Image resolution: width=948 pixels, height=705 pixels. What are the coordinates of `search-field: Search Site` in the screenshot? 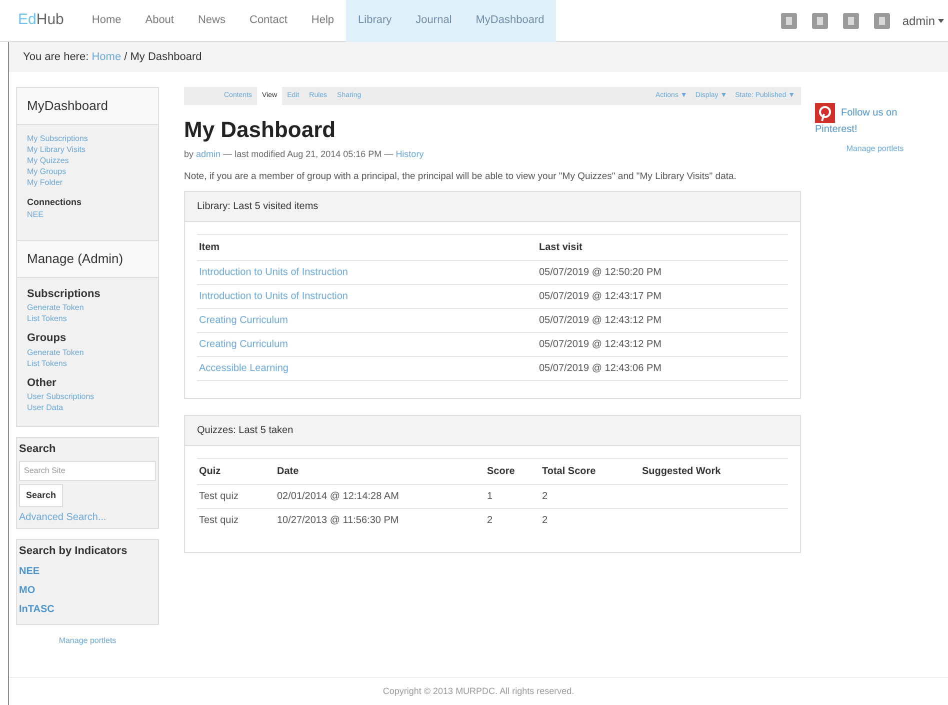 It's located at (87, 470).